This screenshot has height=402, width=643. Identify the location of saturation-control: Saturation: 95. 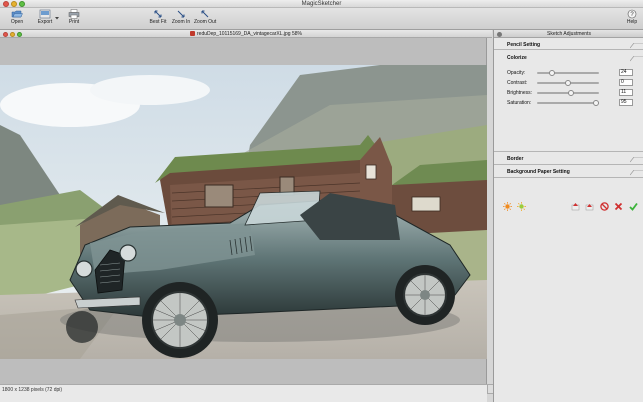
(574, 103).